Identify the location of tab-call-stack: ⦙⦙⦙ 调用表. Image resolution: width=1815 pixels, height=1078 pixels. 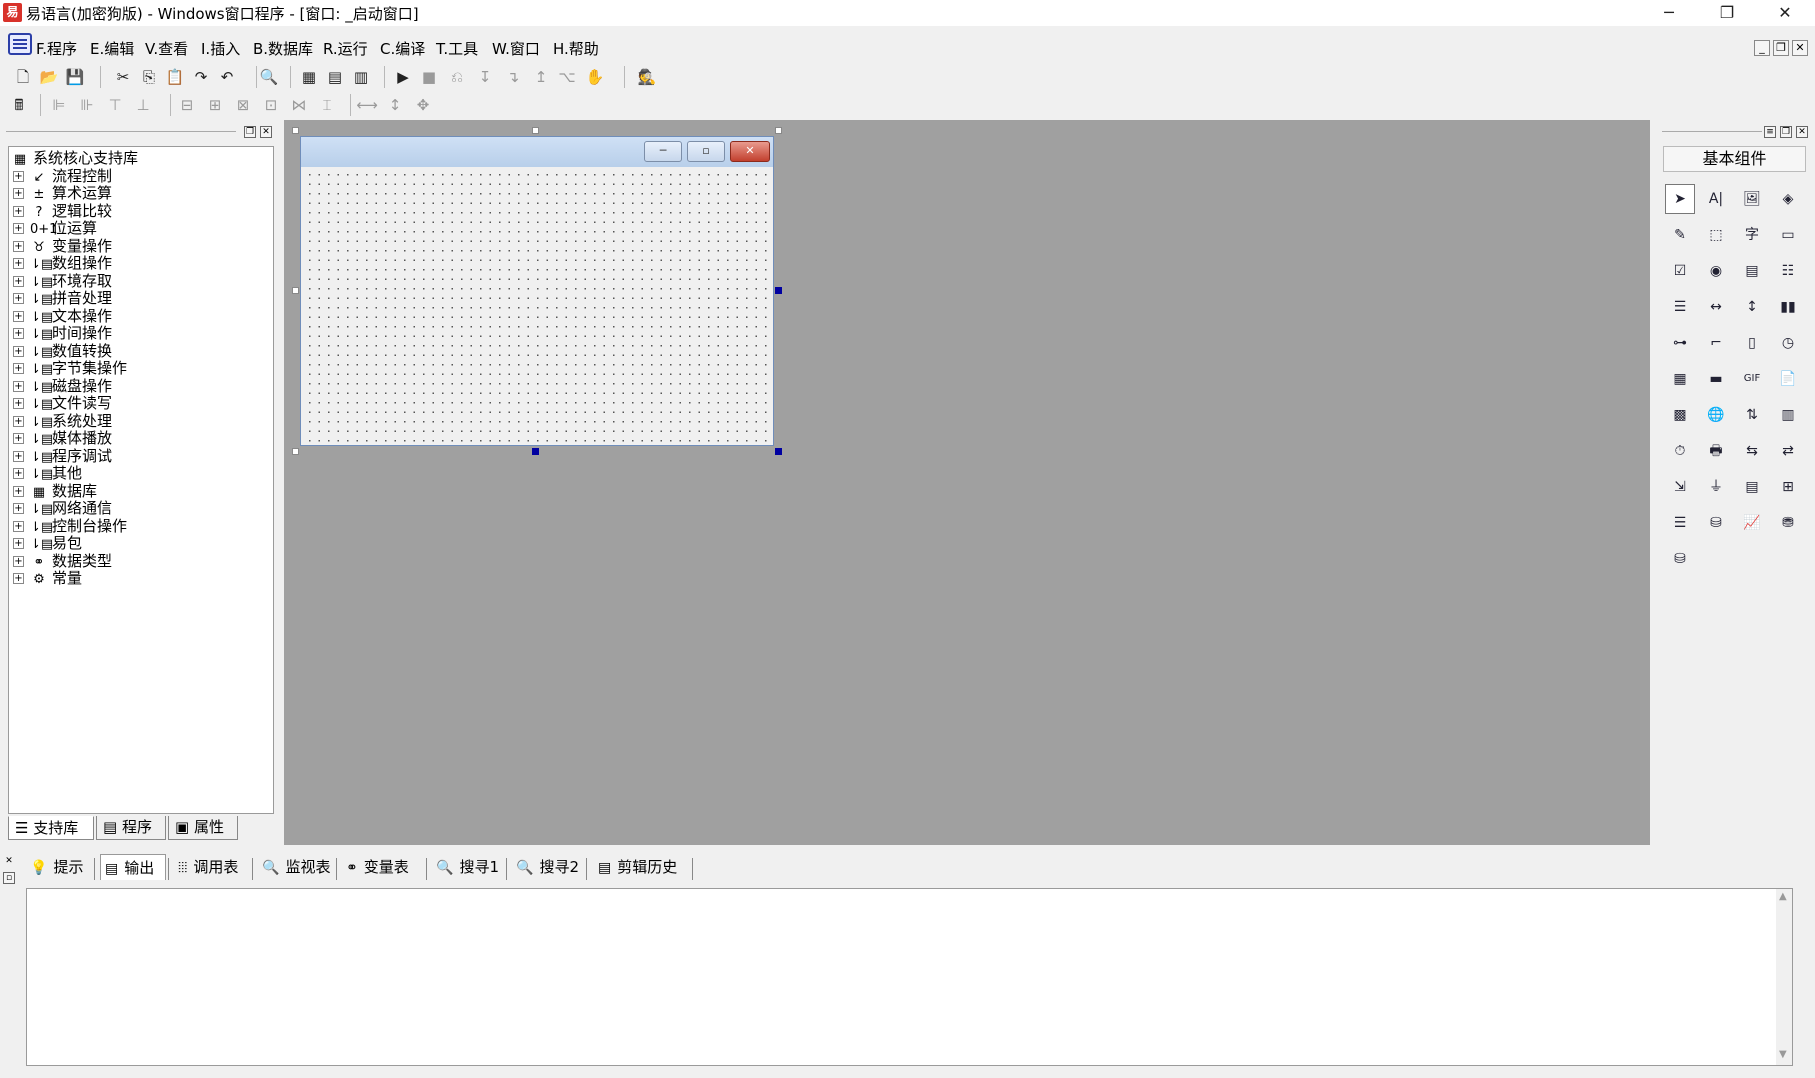
(212, 867).